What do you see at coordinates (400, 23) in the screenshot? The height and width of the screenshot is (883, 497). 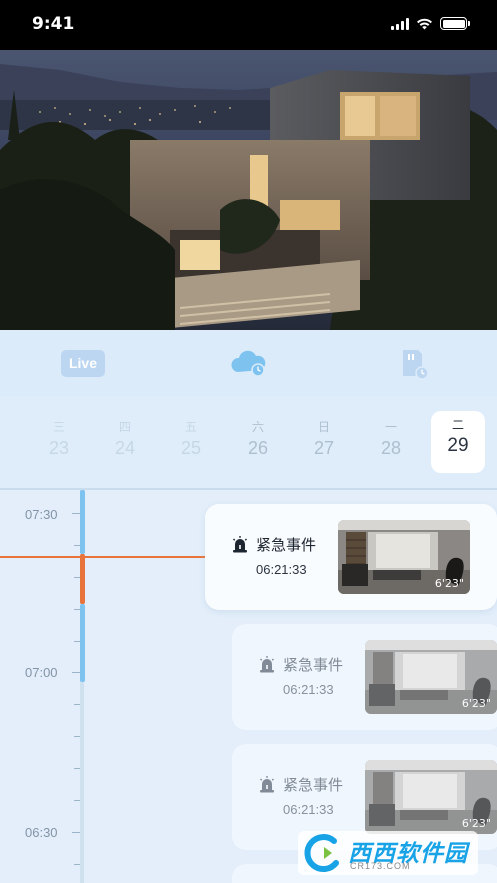 I see `cellular-signal-icon` at bounding box center [400, 23].